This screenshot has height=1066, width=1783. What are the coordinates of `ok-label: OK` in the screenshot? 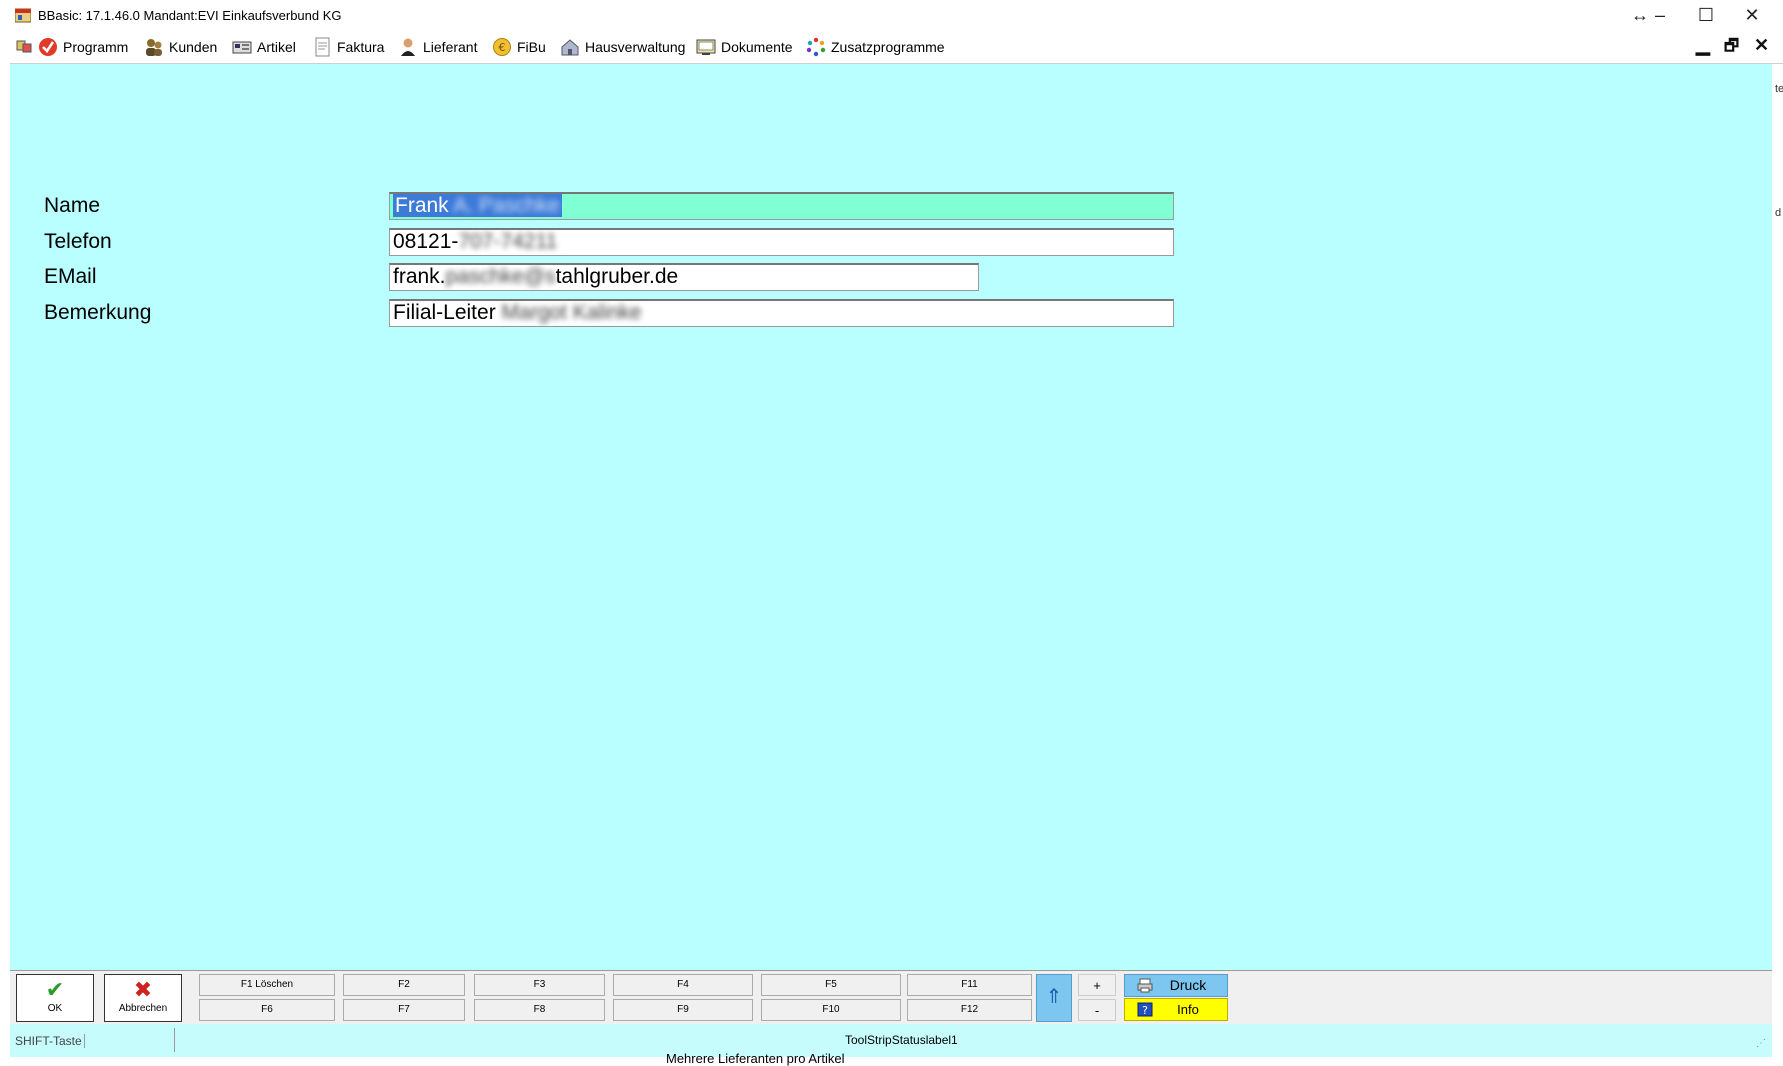 It's located at (55, 1008).